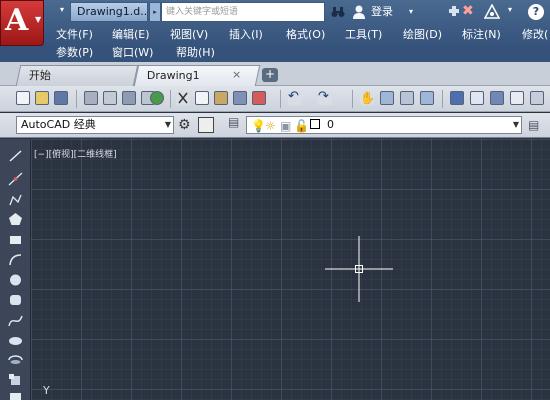  I want to click on user-icon, so click(359, 12).